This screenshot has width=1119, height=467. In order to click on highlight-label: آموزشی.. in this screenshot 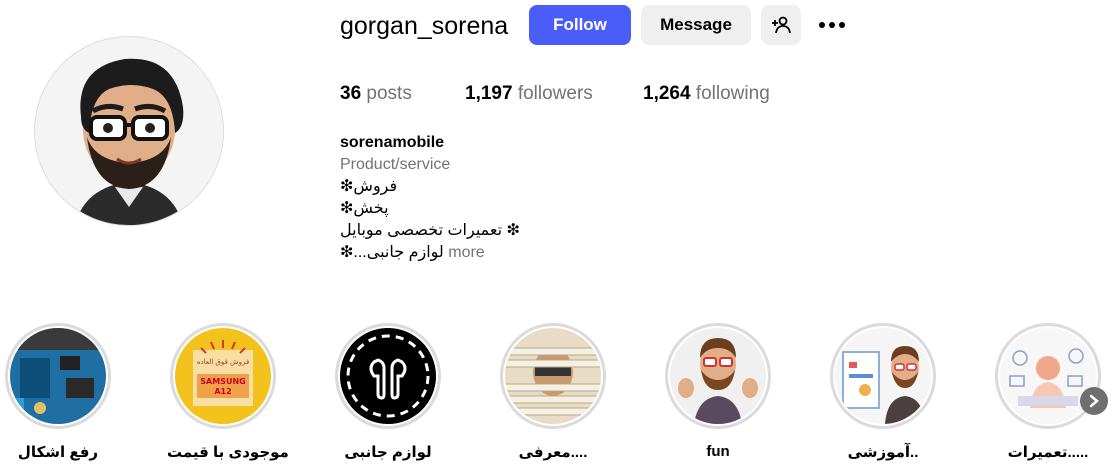, I will do `click(883, 452)`.